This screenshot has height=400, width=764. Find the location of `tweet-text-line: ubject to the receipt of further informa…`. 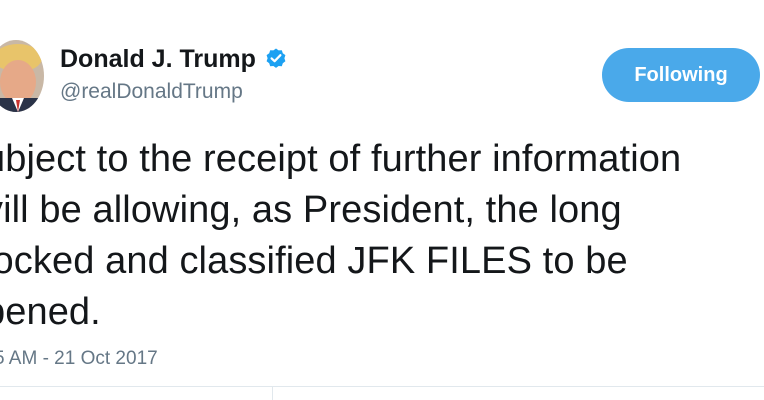

tweet-text-line: ubject to the receipt of further informa… is located at coordinates (341, 159).